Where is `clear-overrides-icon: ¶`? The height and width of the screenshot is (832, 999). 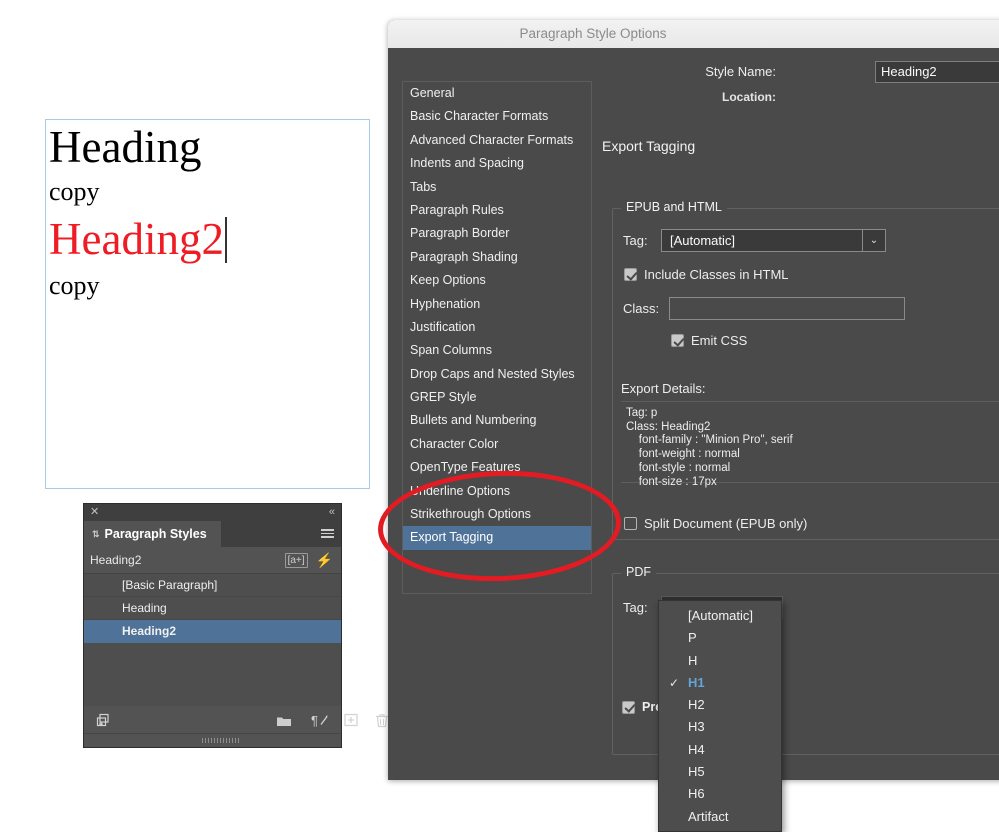
clear-overrides-icon: ¶ is located at coordinates (320, 721).